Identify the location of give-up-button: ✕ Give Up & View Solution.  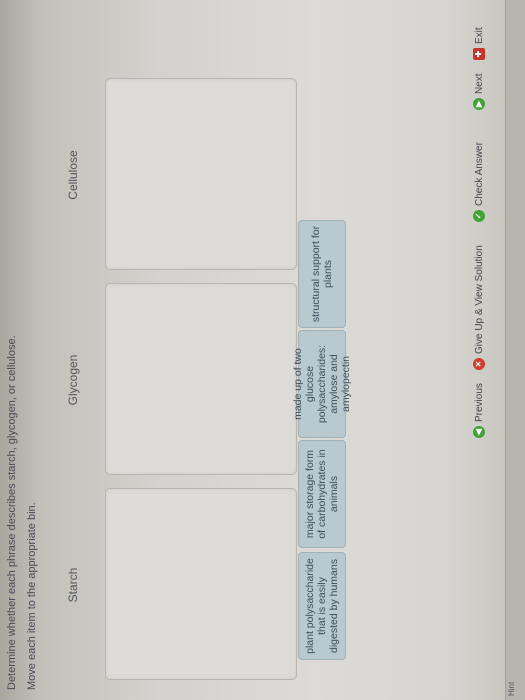
(479, 307).